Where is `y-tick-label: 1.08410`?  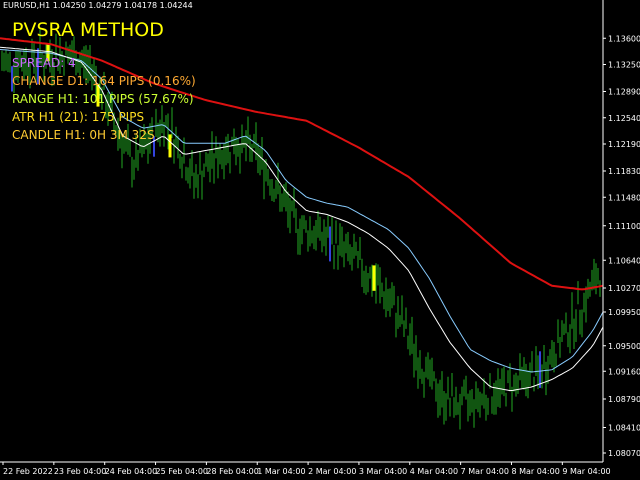
y-tick-label: 1.08410 is located at coordinates (624, 428).